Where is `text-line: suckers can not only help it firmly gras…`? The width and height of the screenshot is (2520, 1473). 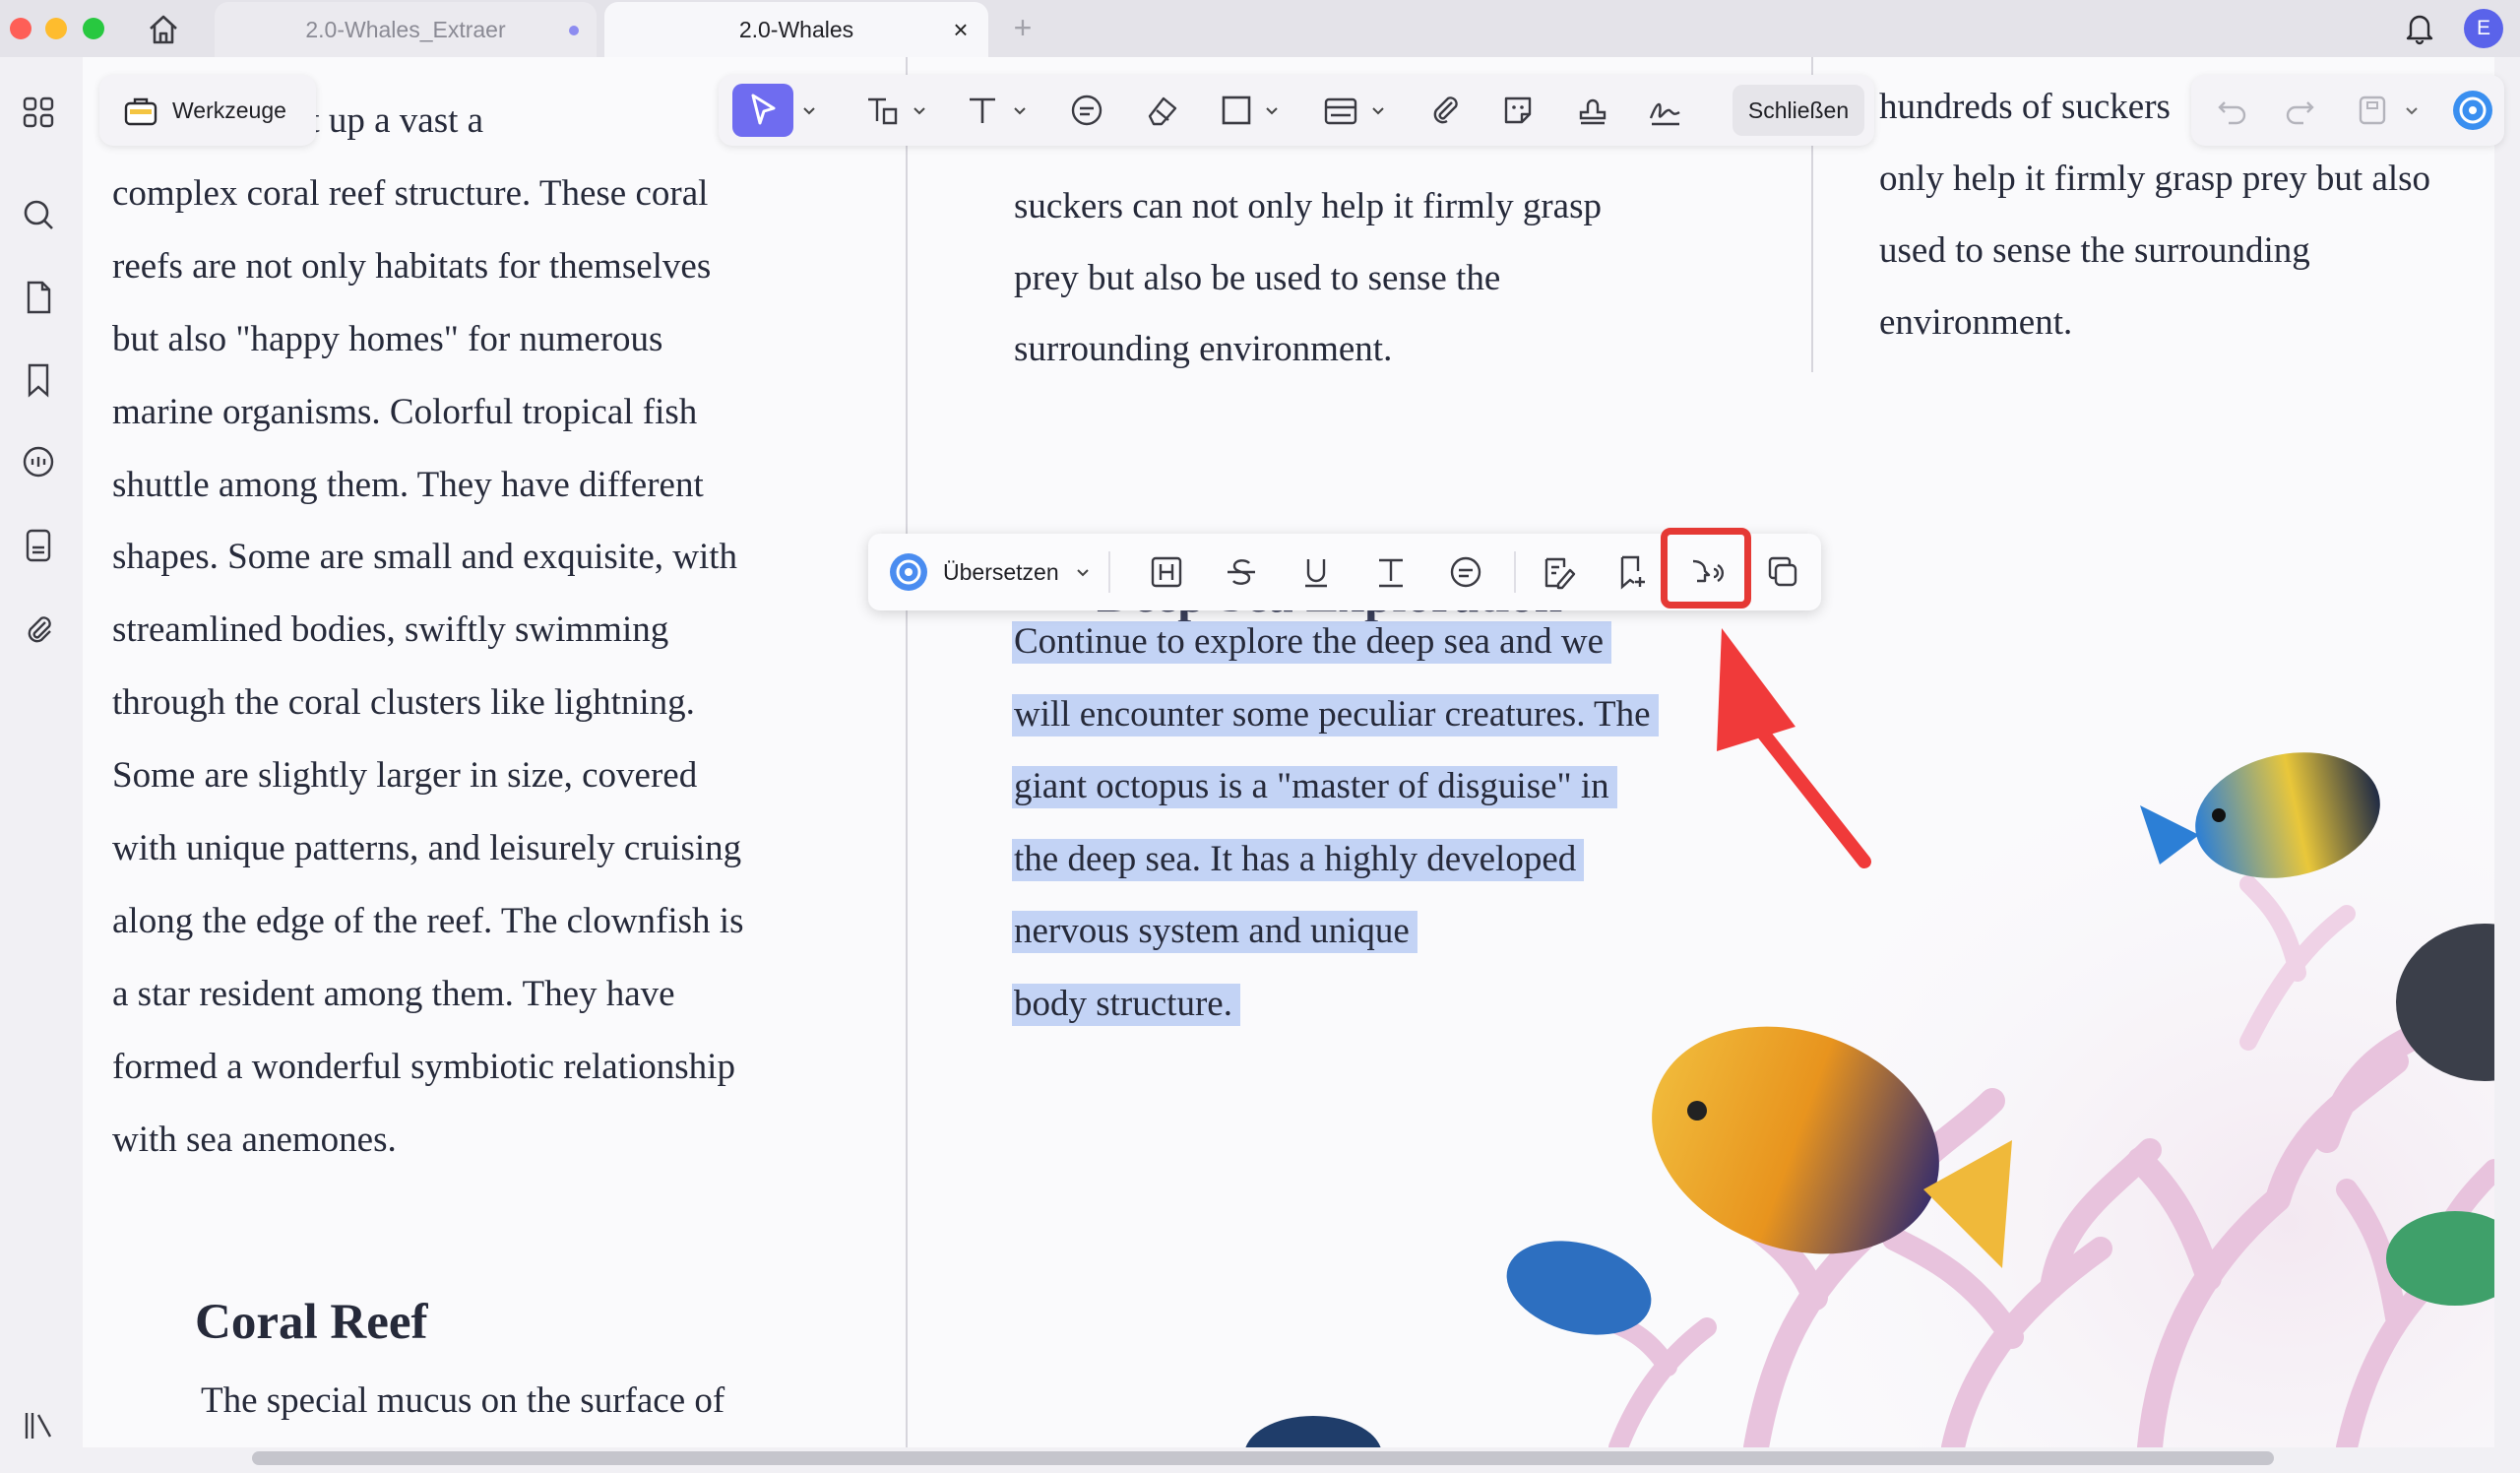
text-line: suckers can not only help it firmly gras… is located at coordinates (1308, 206).